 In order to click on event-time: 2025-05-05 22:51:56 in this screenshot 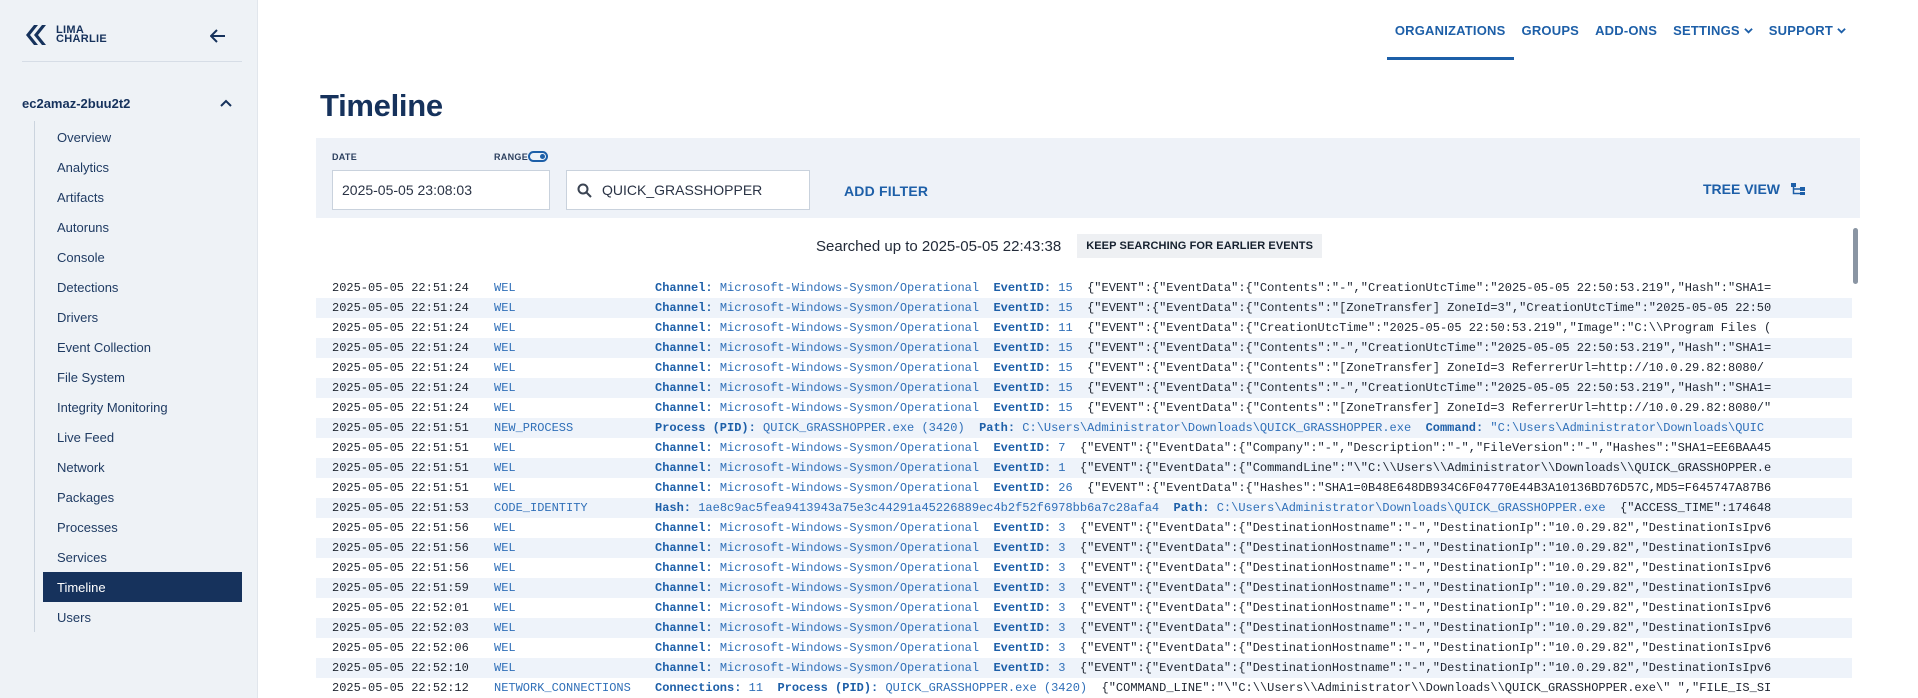, I will do `click(400, 528)`.